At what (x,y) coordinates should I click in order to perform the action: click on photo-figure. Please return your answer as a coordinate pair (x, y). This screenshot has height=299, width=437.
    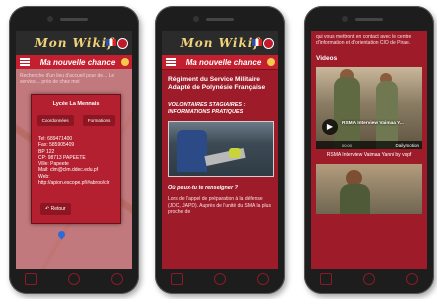
    Looking at the image, I should click on (192, 151).